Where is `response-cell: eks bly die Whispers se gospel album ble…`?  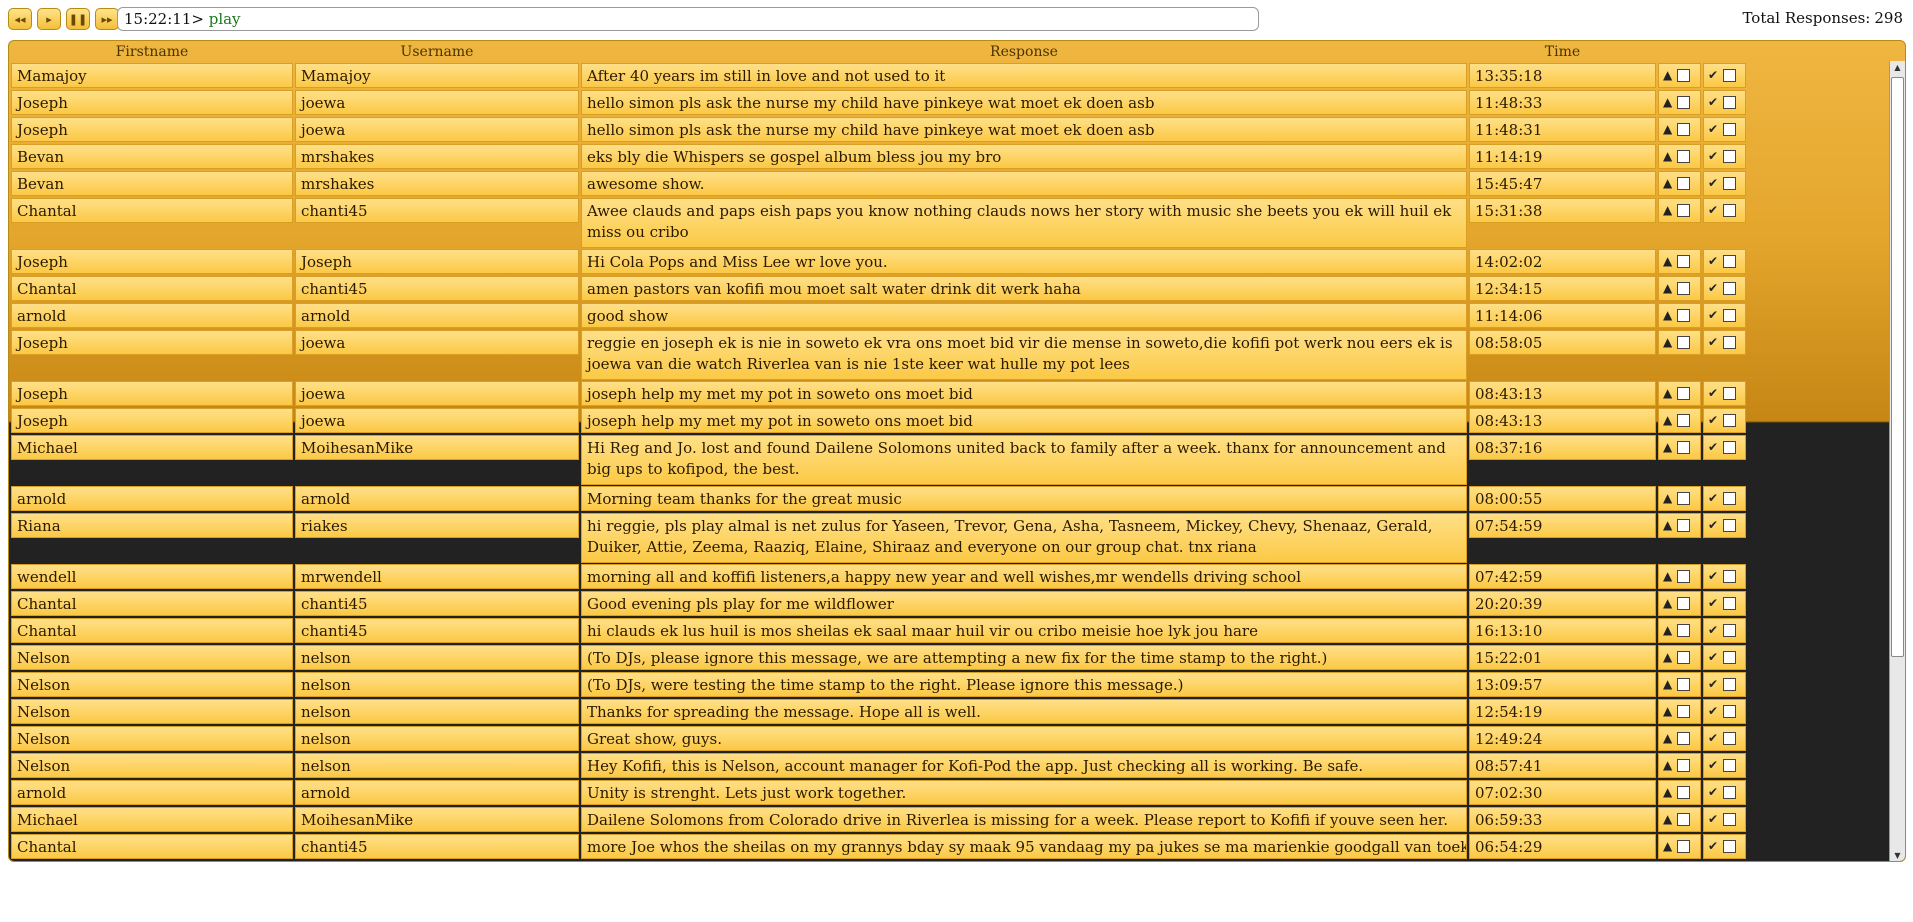
response-cell: eks bly die Whispers se gospel album ble… is located at coordinates (1024, 156).